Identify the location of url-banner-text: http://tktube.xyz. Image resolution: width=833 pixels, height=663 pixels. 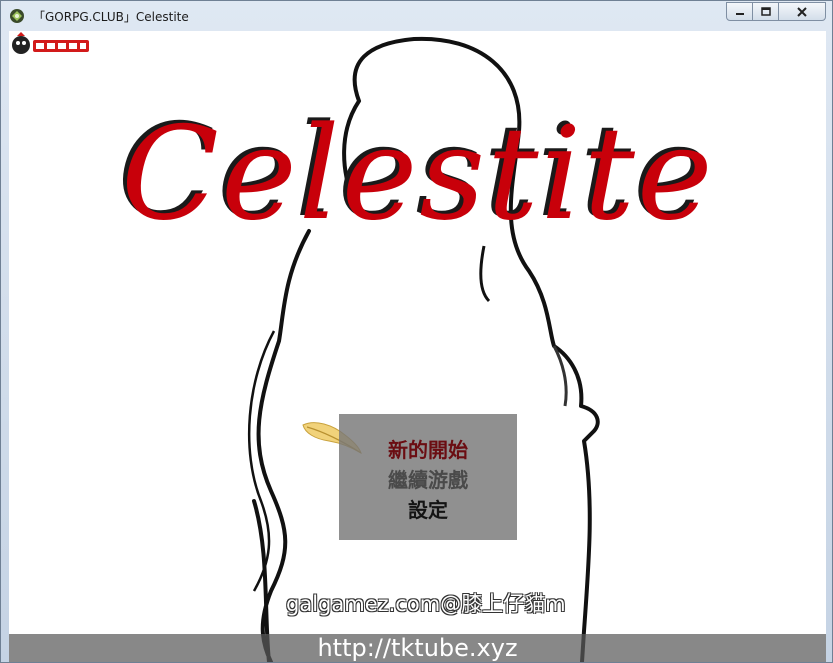
(417, 648).